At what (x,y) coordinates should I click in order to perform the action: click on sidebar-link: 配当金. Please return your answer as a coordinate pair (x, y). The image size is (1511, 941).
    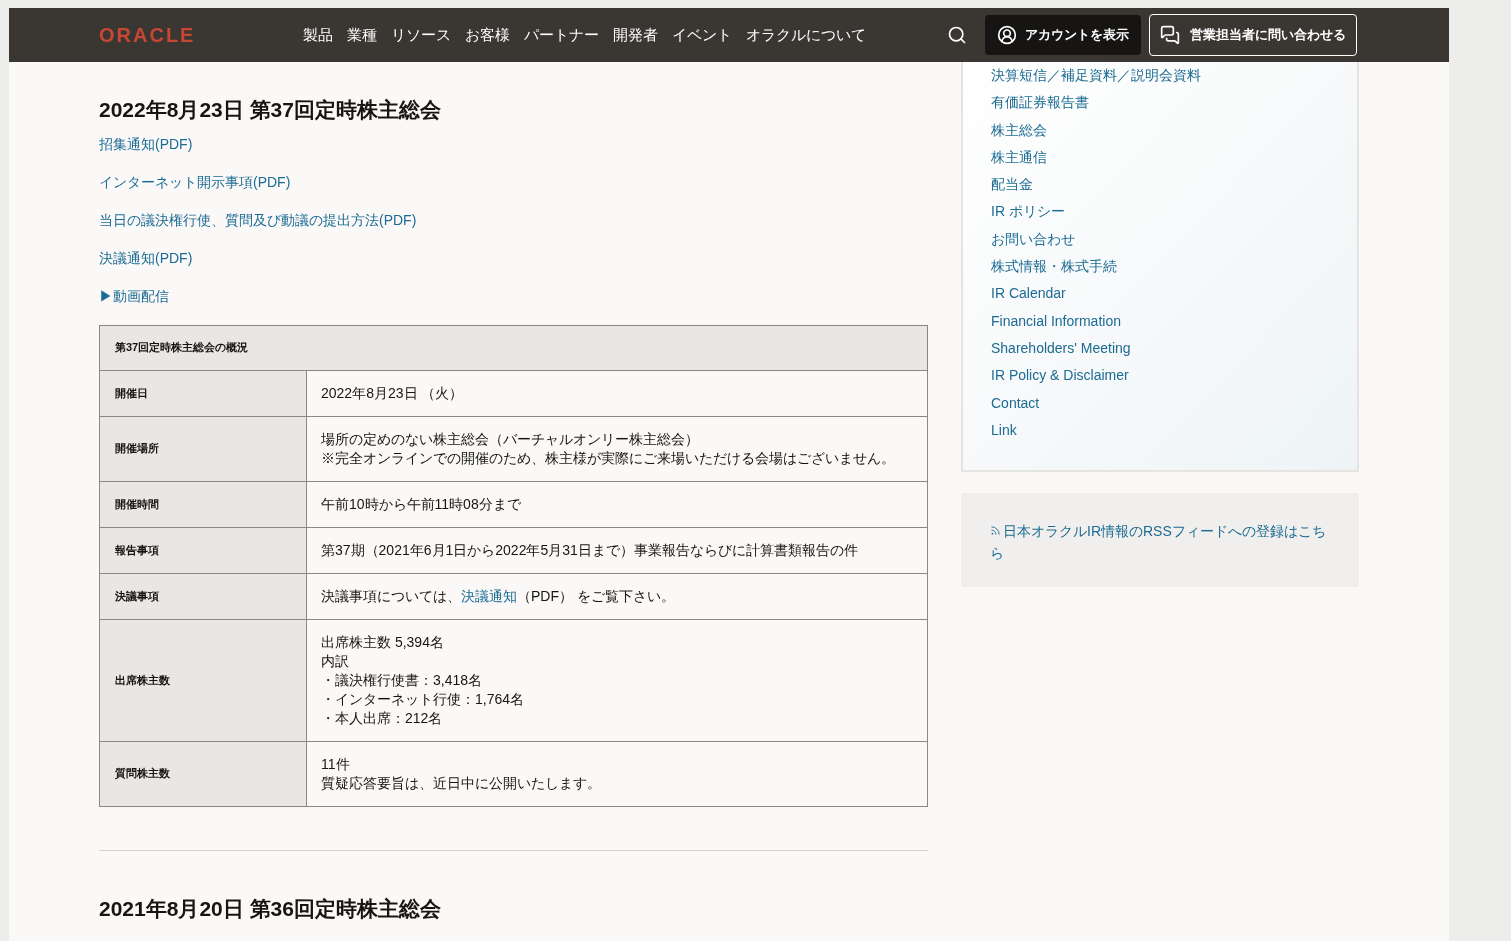
    Looking at the image, I should click on (1012, 185).